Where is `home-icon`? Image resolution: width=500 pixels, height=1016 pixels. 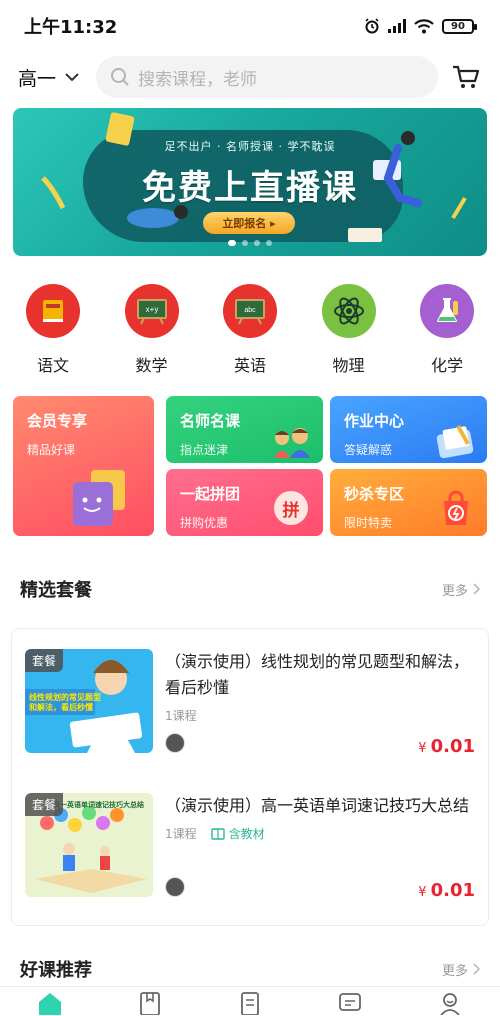 home-icon is located at coordinates (50, 1004).